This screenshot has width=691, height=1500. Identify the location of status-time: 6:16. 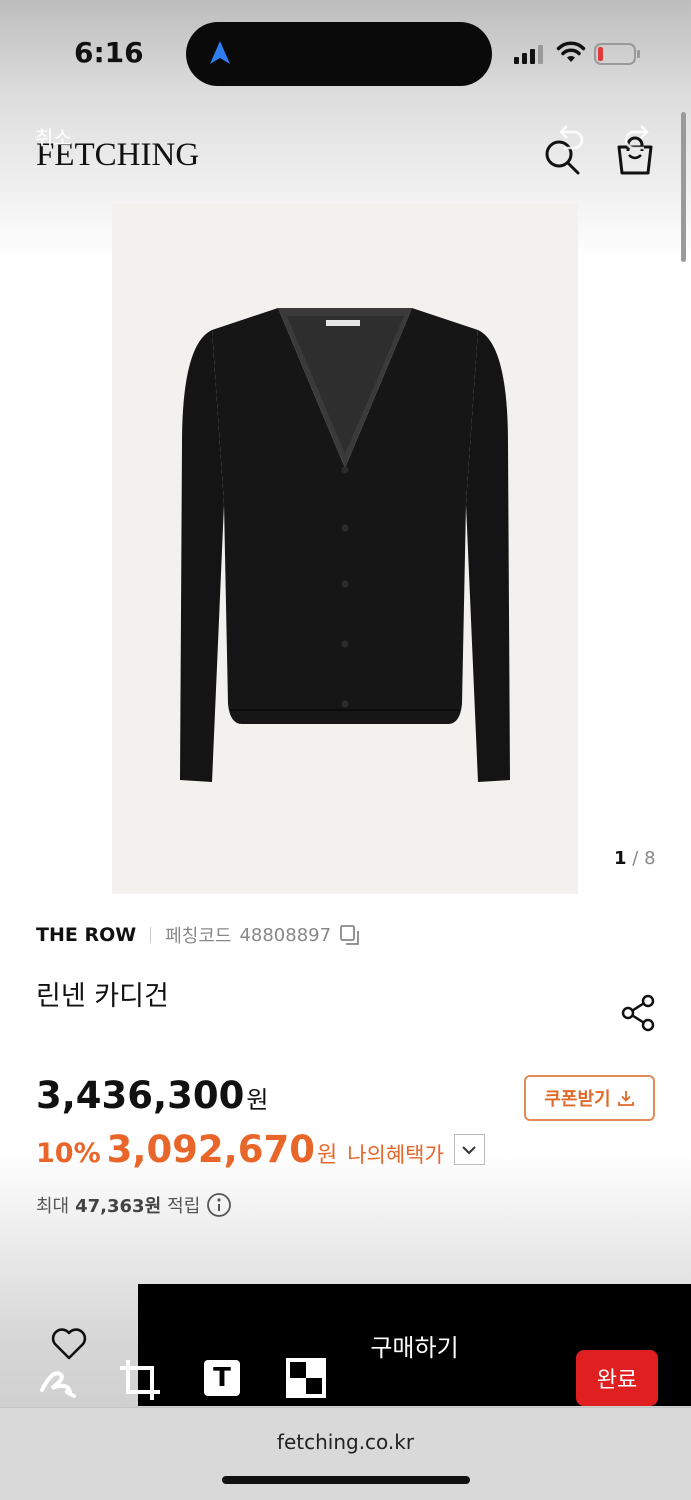
(109, 52).